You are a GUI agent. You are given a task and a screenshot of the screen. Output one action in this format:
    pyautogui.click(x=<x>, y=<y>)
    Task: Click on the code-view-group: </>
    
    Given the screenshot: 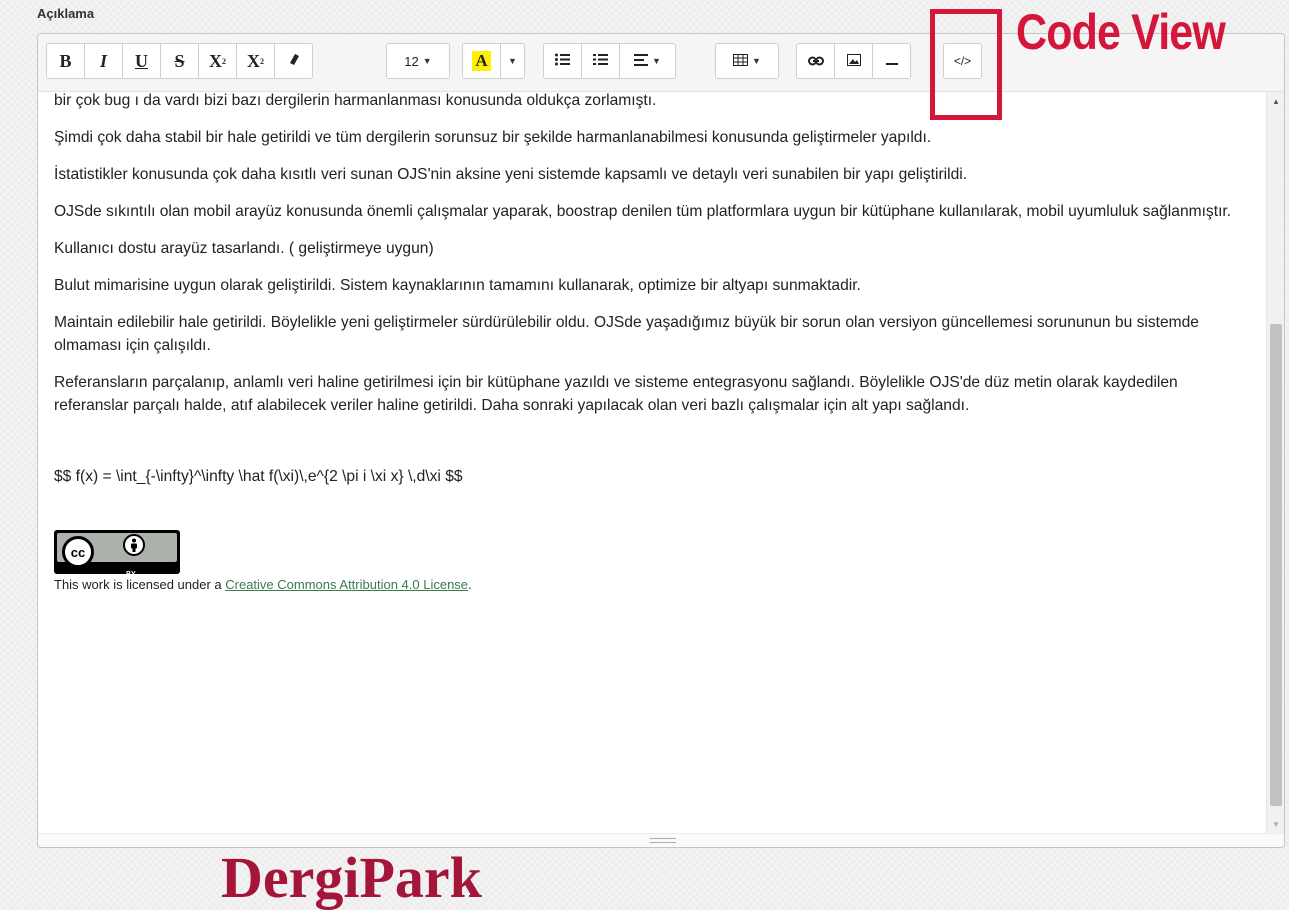 What is the action you would take?
    pyautogui.click(x=962, y=61)
    